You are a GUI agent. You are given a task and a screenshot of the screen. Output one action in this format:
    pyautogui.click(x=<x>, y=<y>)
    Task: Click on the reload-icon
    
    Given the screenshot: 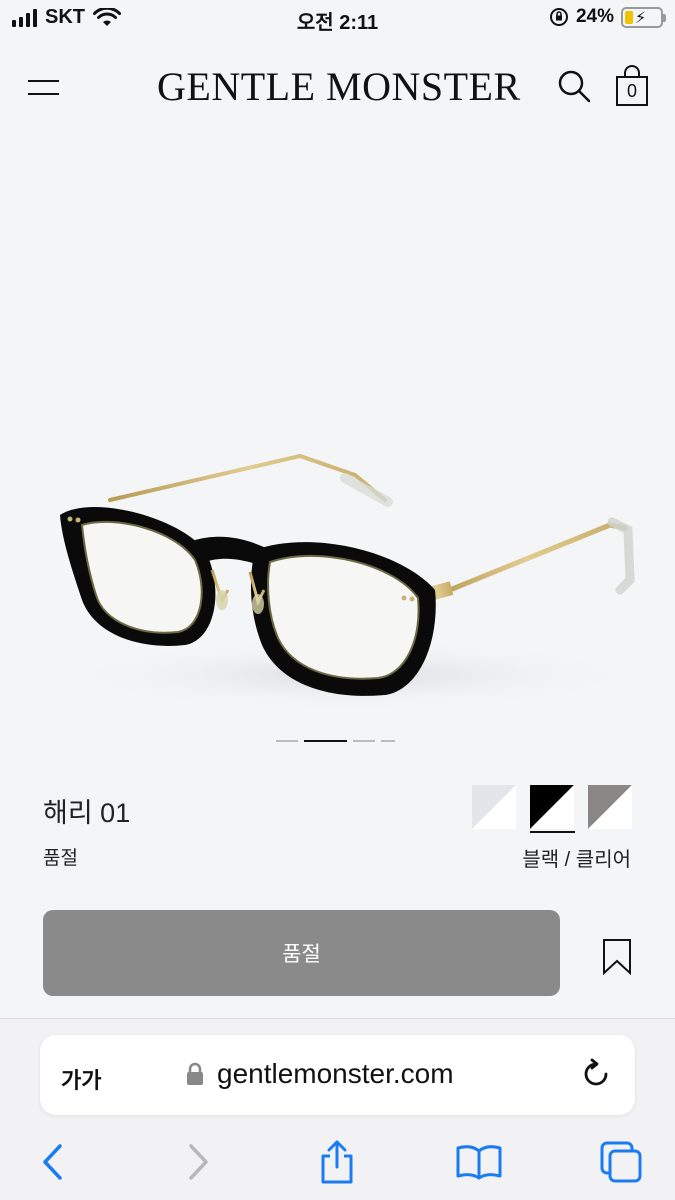 What is the action you would take?
    pyautogui.click(x=596, y=1074)
    